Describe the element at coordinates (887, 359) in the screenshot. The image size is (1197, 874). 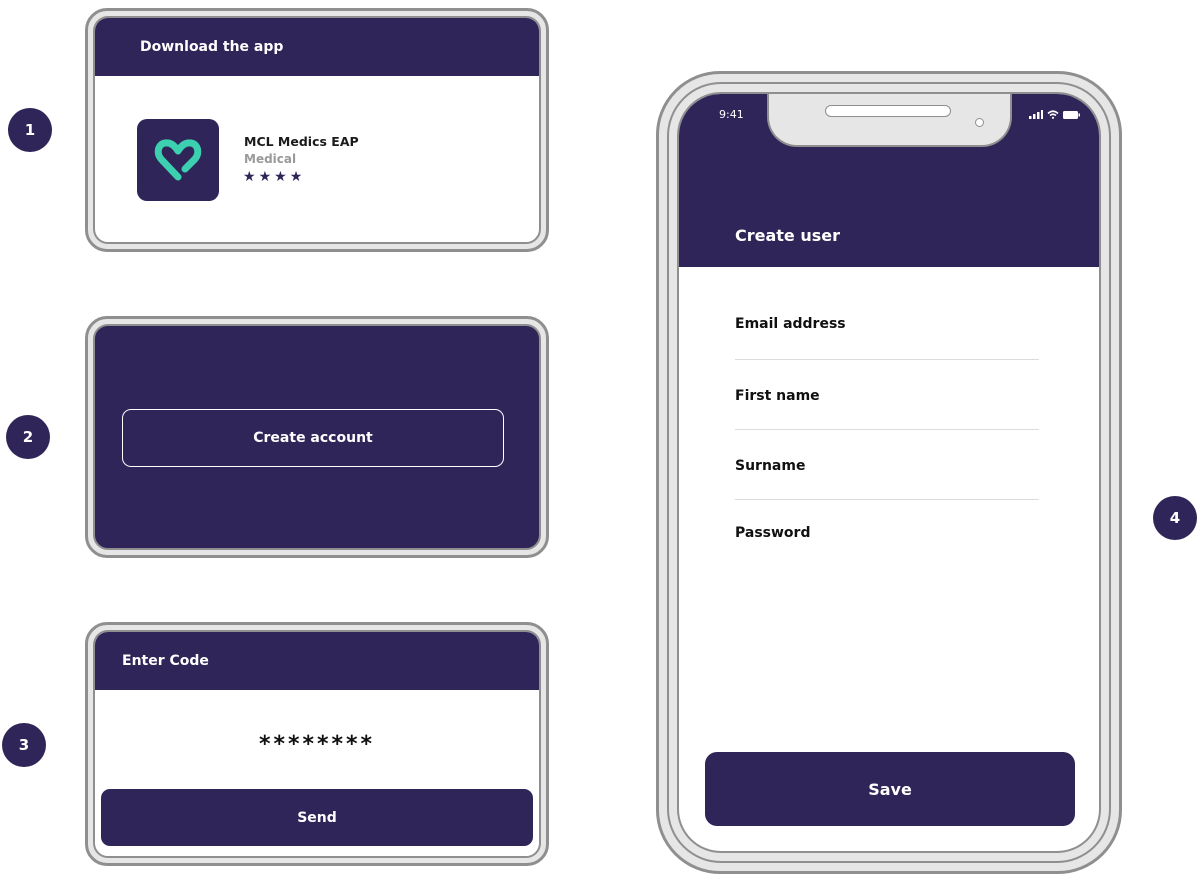
I see `email-underline` at that location.